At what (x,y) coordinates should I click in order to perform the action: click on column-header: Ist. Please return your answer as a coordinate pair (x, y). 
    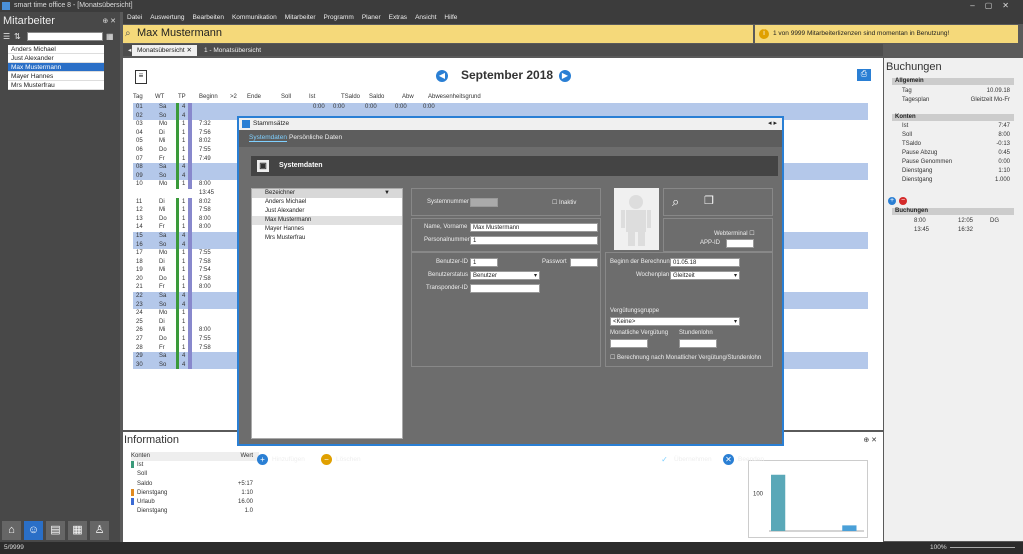
    Looking at the image, I should click on (312, 97).